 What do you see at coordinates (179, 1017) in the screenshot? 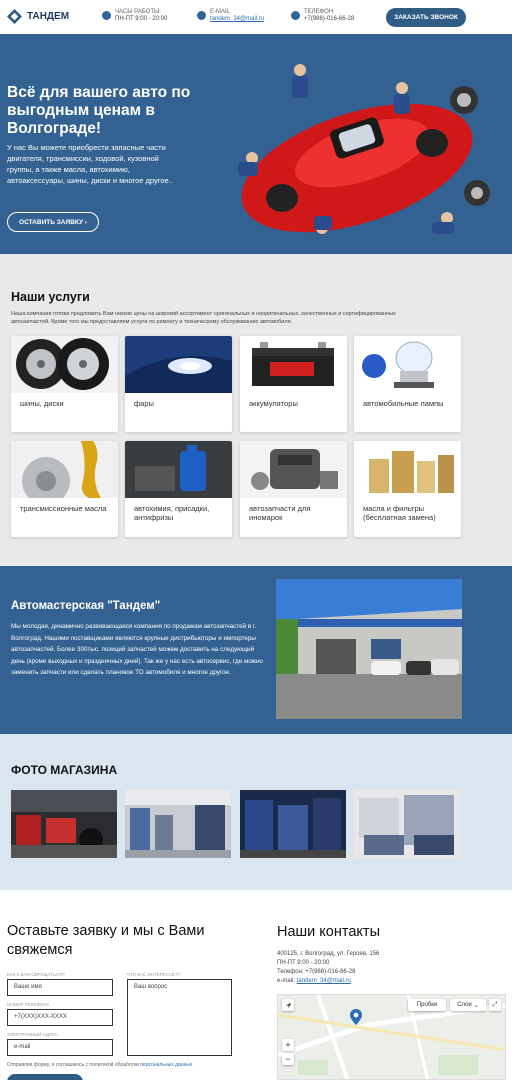
I see `question-textarea: Ваш вопрос` at bounding box center [179, 1017].